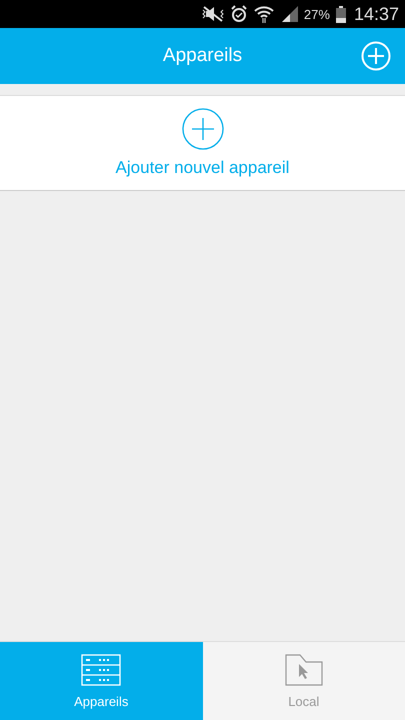  Describe the element at coordinates (341, 14) in the screenshot. I see `battery-icon` at that location.